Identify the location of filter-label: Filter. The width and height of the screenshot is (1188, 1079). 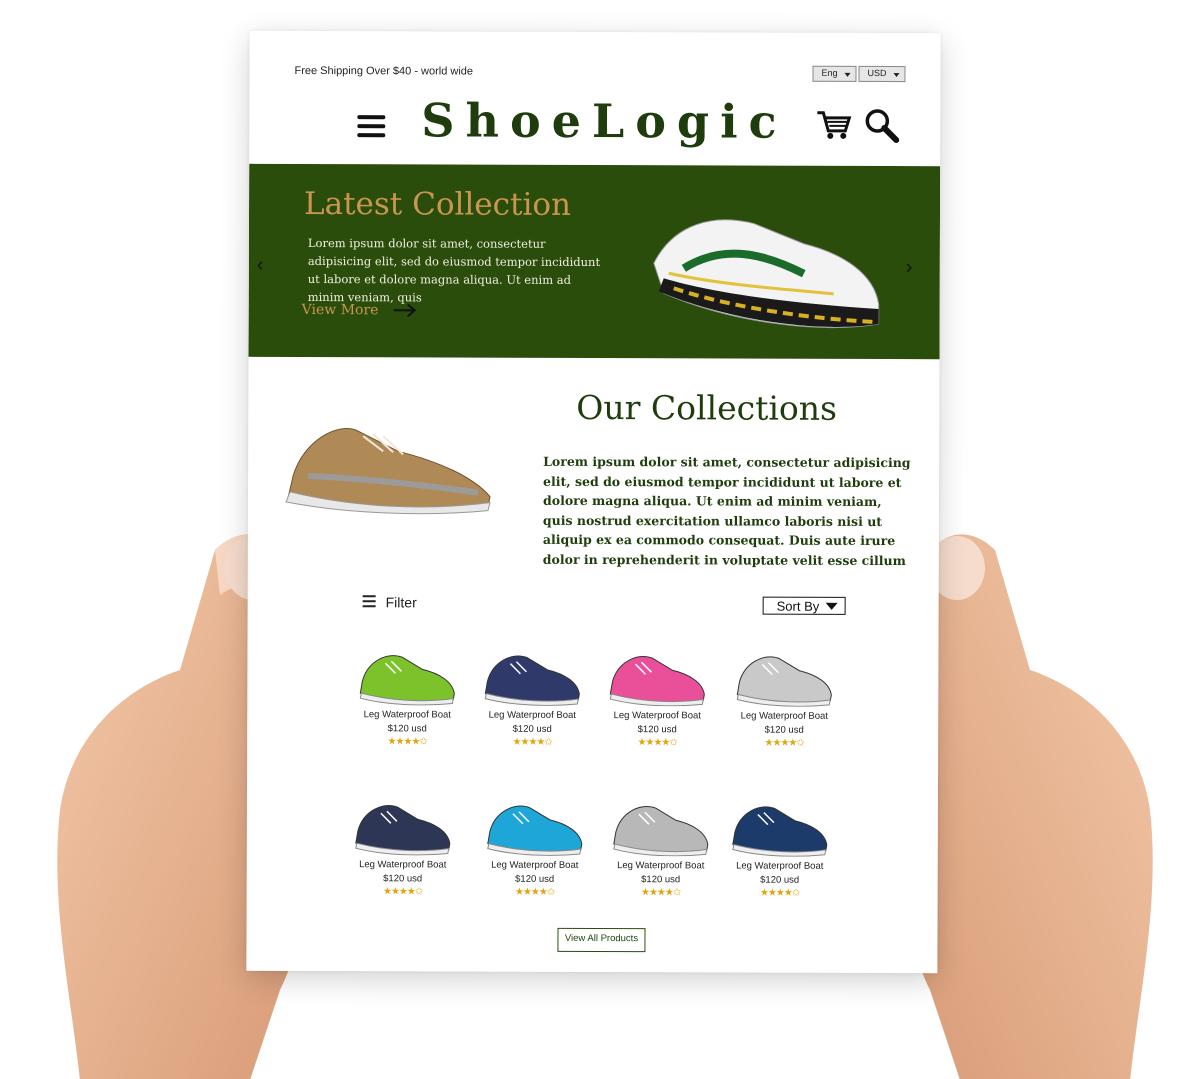
(401, 602).